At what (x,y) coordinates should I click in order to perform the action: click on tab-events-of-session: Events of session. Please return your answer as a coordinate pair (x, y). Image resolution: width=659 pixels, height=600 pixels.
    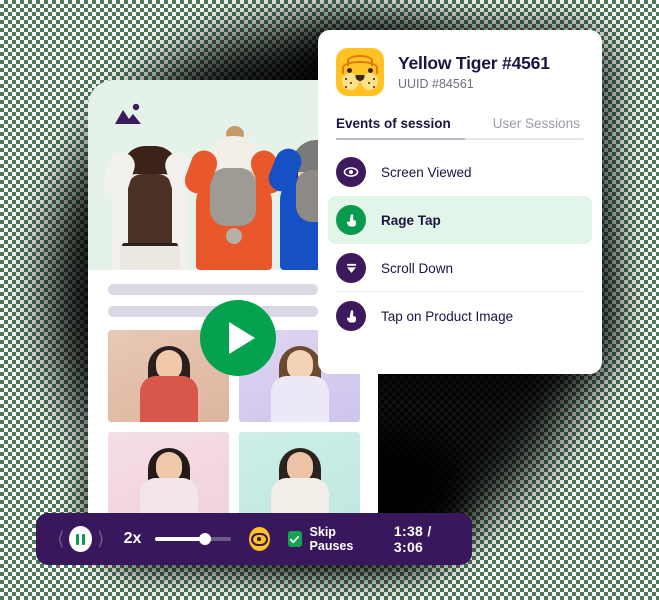
    Looking at the image, I should click on (393, 128).